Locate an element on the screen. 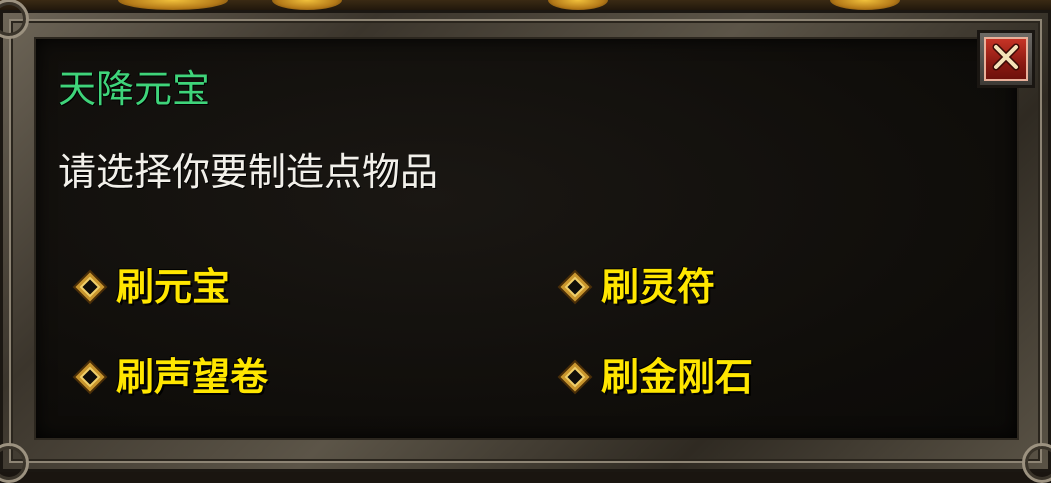 This screenshot has height=483, width=1051. option-brush-jingangshi: 刷金刚石 is located at coordinates (654, 377).